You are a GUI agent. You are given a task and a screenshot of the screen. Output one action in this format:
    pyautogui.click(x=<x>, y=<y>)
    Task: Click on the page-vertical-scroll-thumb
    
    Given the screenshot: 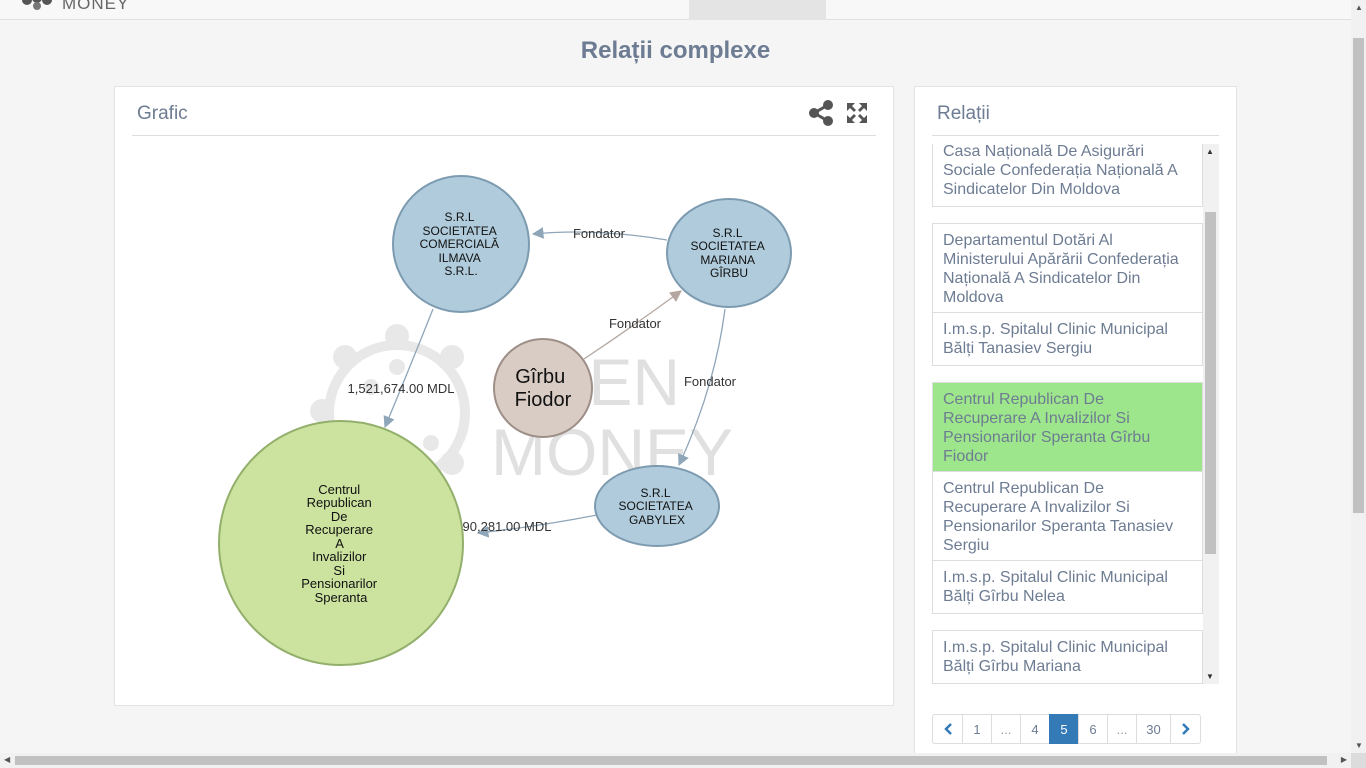 What is the action you would take?
    pyautogui.click(x=1358, y=275)
    